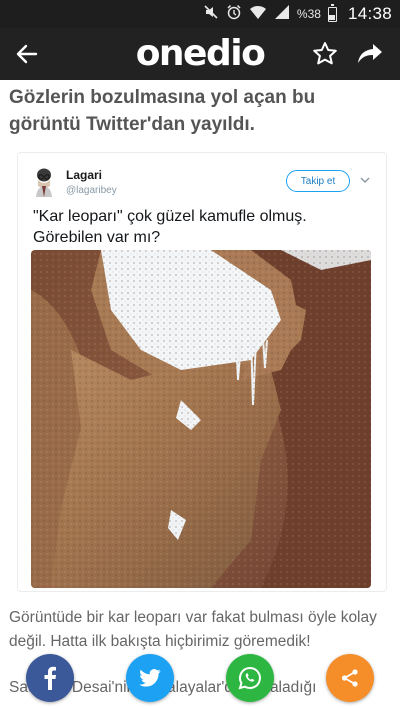  What do you see at coordinates (84, 175) in the screenshot?
I see `tweet-author-name: Lagari` at bounding box center [84, 175].